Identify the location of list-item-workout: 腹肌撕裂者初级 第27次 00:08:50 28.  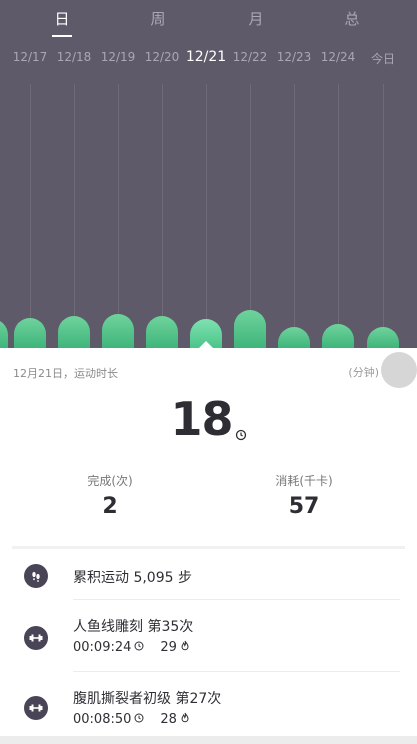
(208, 709).